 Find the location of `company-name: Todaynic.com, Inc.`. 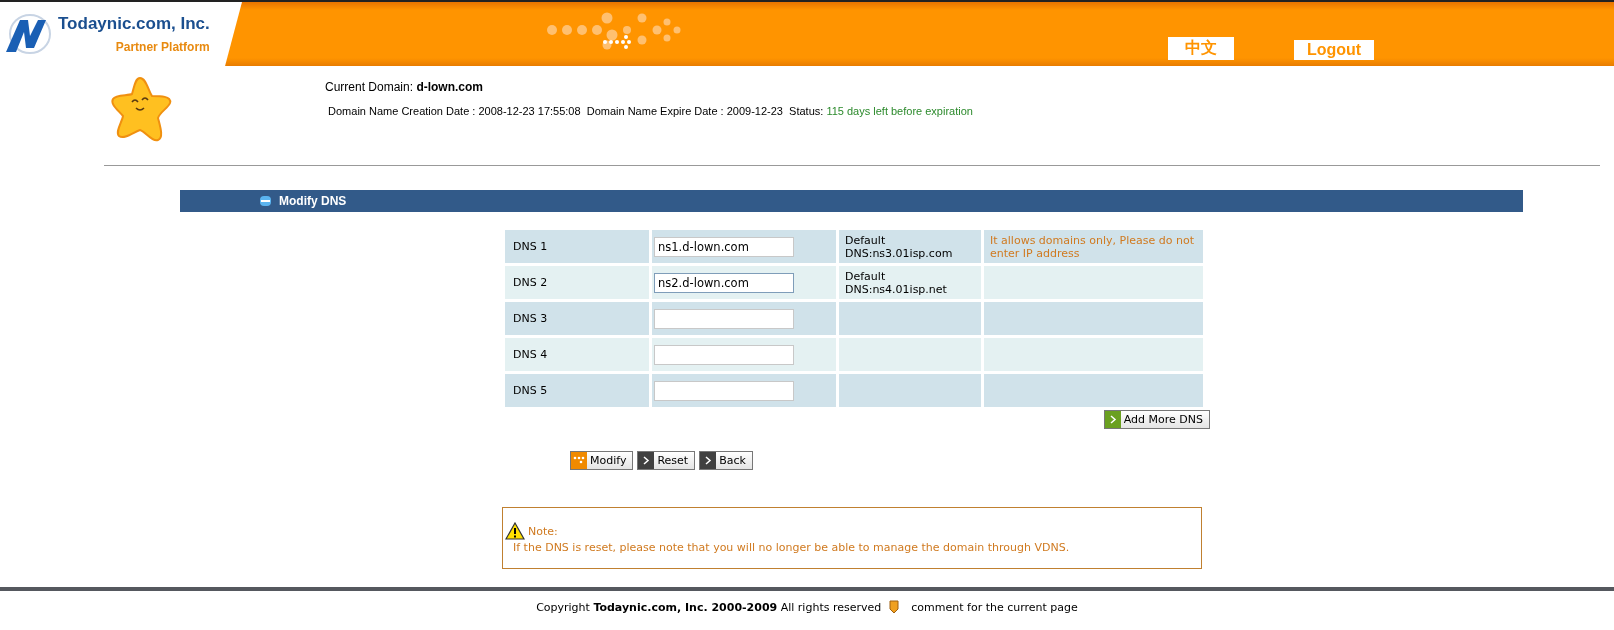

company-name: Todaynic.com, Inc. is located at coordinates (134, 24).